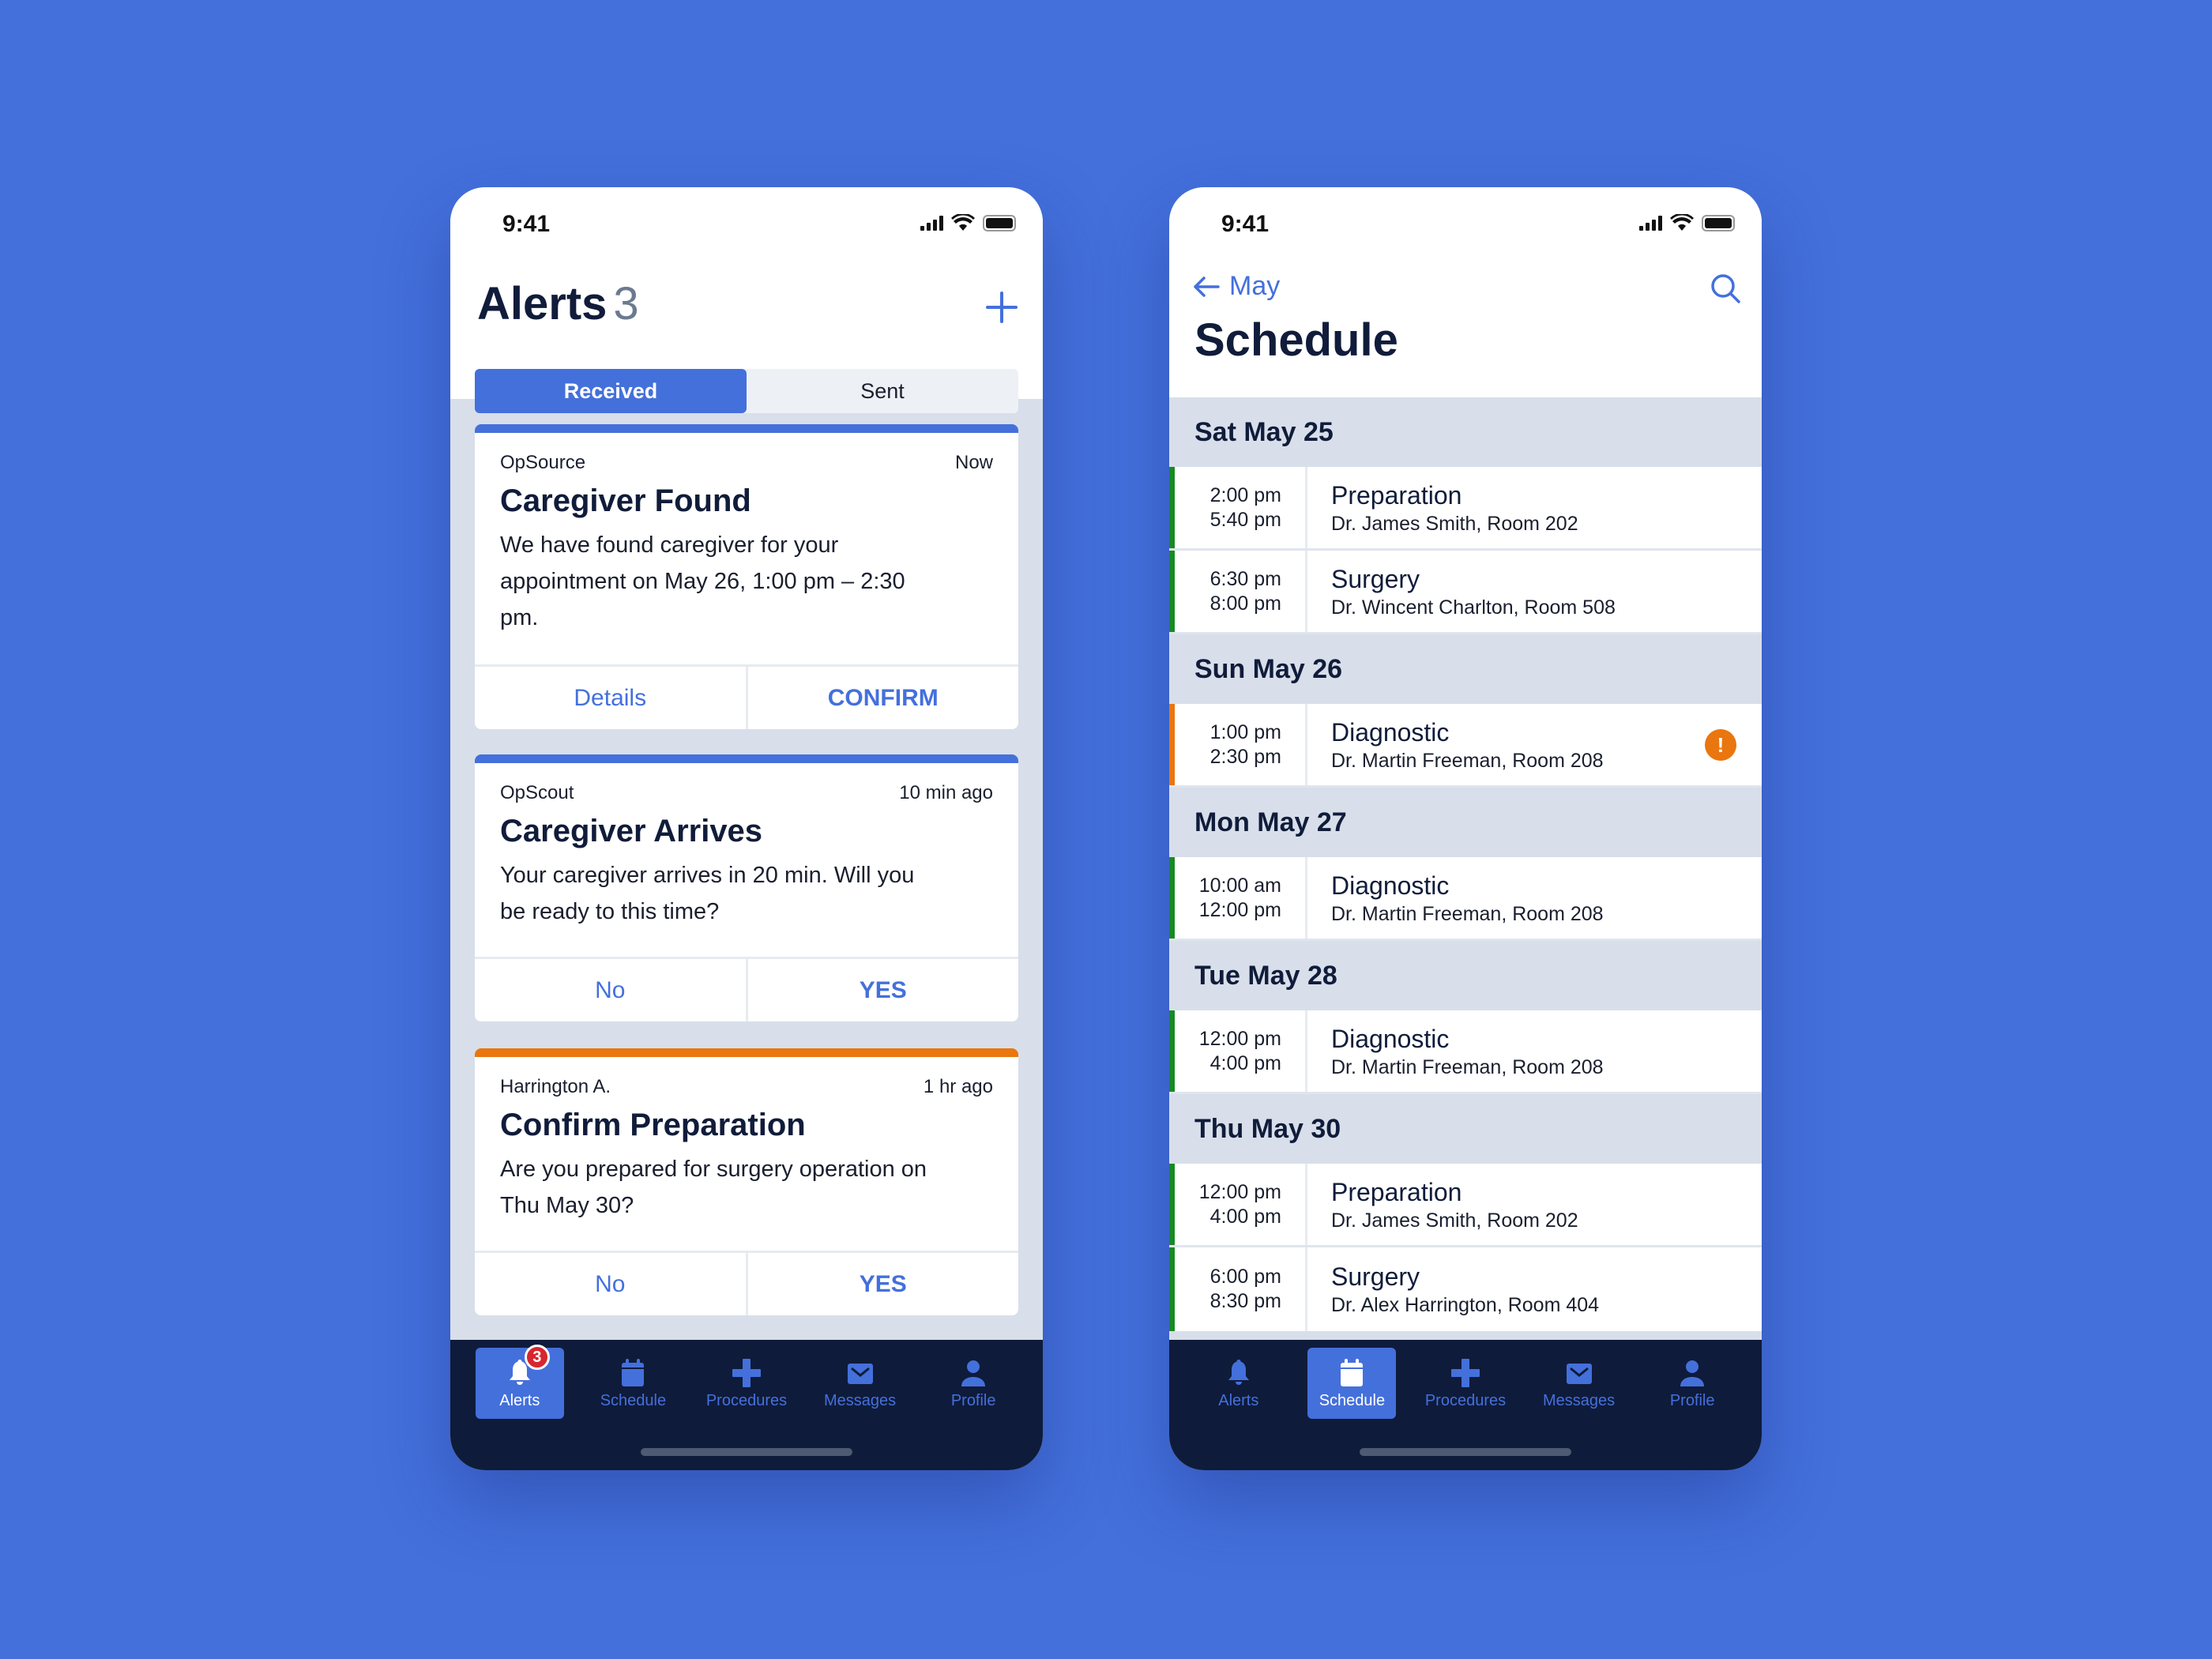 Image resolution: width=2212 pixels, height=1659 pixels. What do you see at coordinates (883, 391) in the screenshot?
I see `tab-sent: Sent` at bounding box center [883, 391].